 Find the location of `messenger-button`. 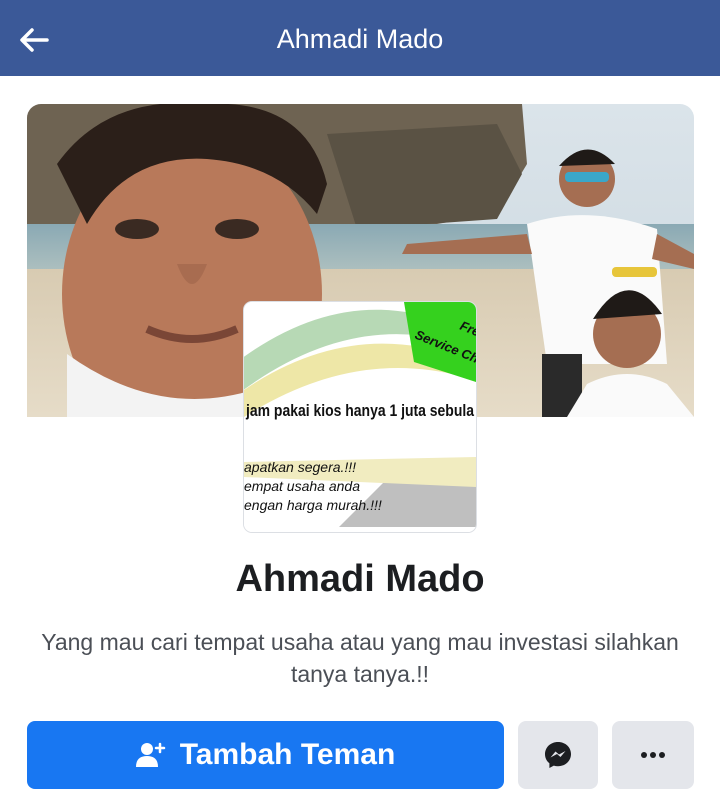

messenger-button is located at coordinates (558, 755).